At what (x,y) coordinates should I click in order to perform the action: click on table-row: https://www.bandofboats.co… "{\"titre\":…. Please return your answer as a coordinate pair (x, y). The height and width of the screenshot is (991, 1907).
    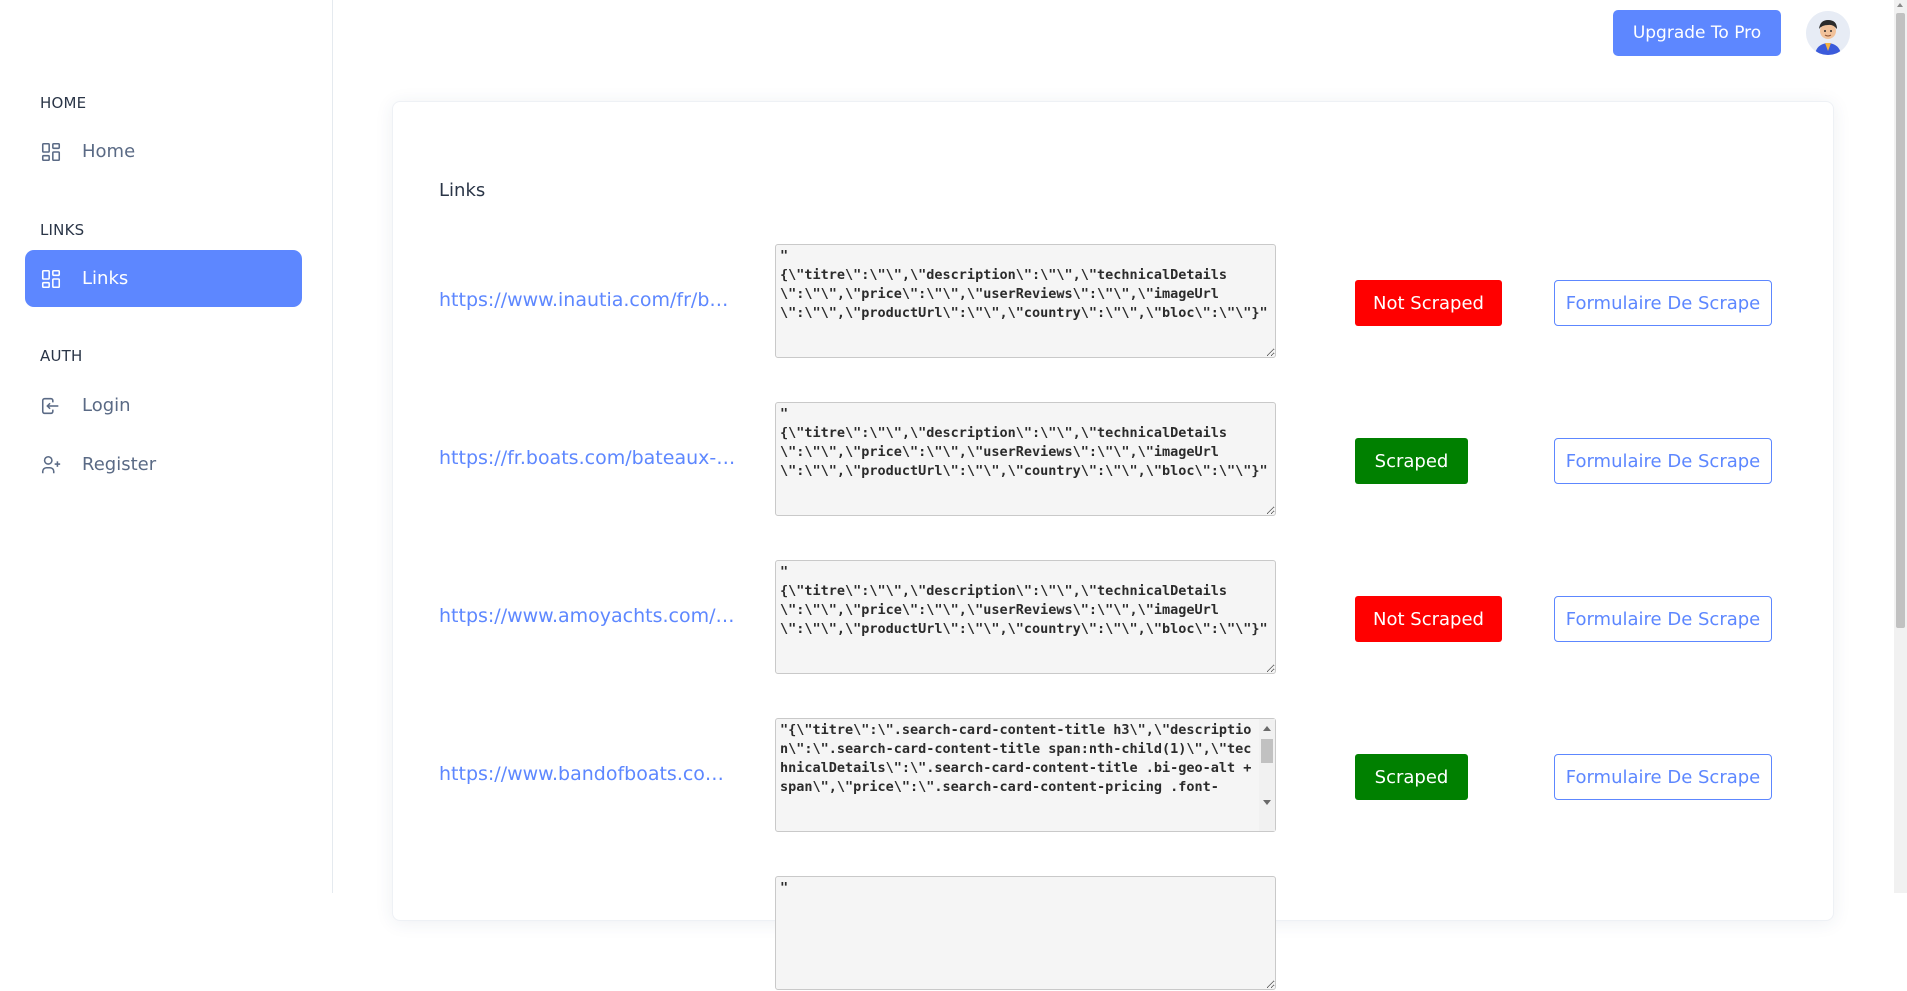
    Looking at the image, I should click on (1113, 775).